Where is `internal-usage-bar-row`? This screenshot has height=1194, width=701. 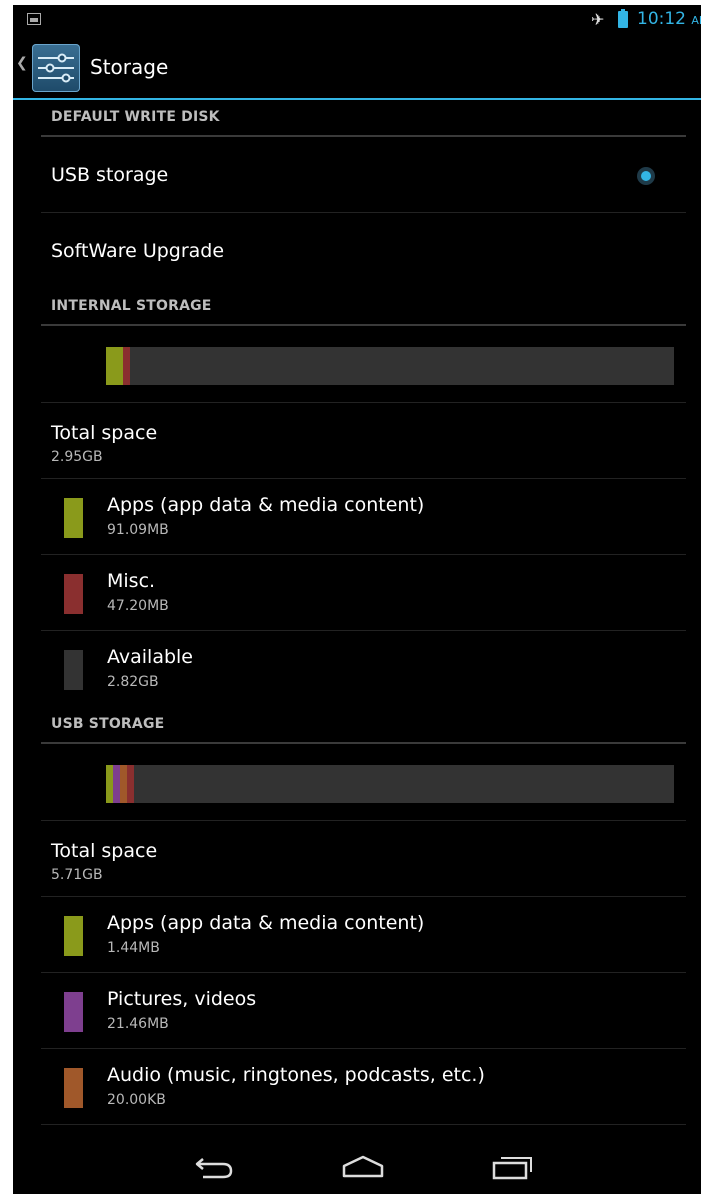 internal-usage-bar-row is located at coordinates (363, 364).